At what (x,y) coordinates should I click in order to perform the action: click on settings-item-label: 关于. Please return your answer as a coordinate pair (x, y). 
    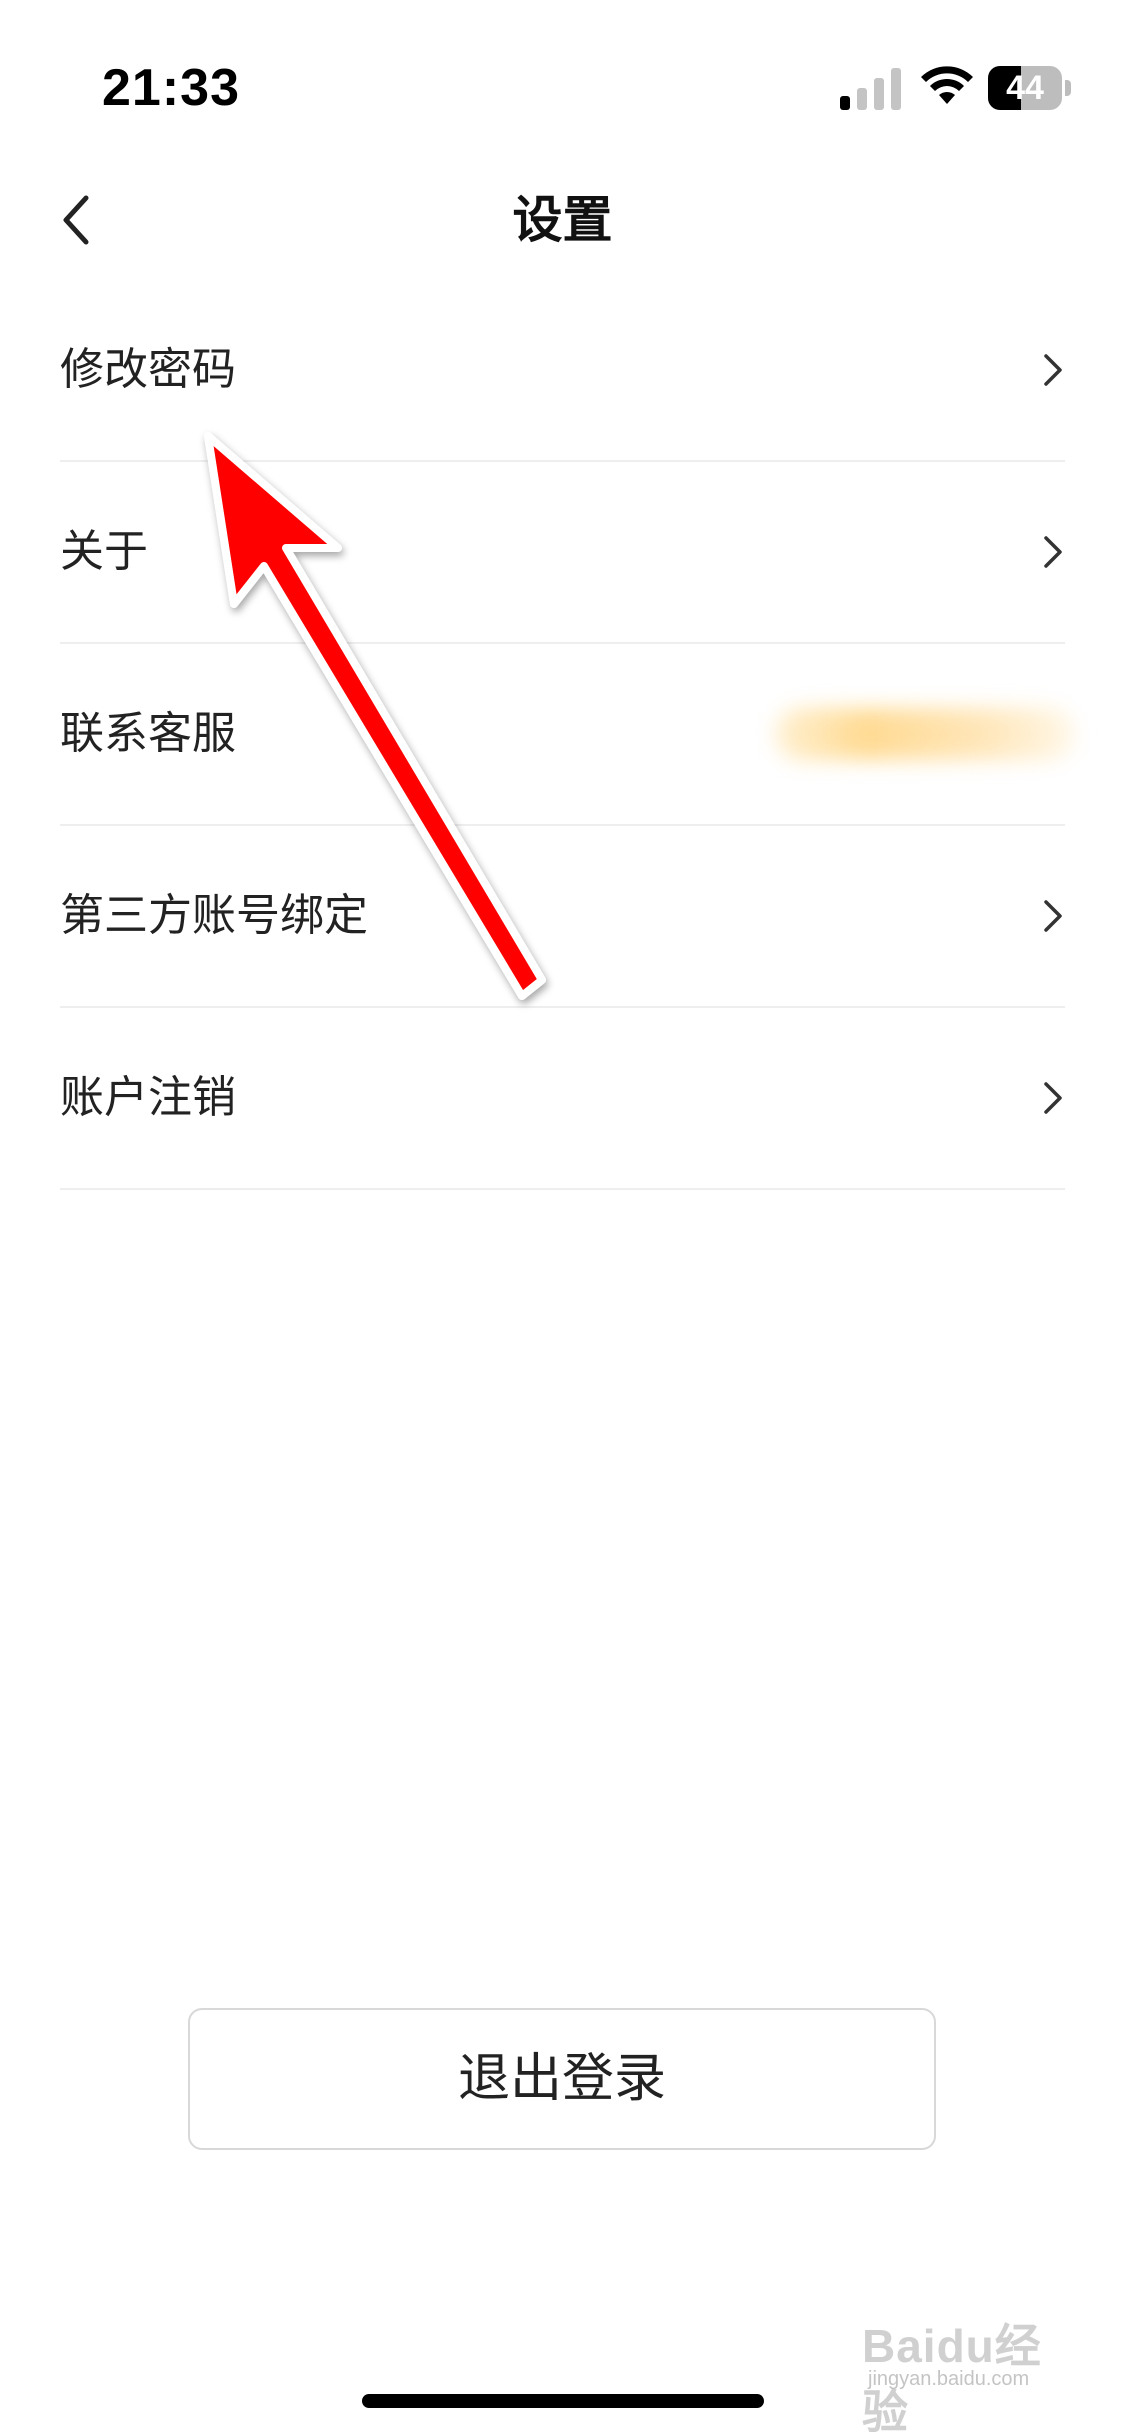
    Looking at the image, I should click on (104, 551).